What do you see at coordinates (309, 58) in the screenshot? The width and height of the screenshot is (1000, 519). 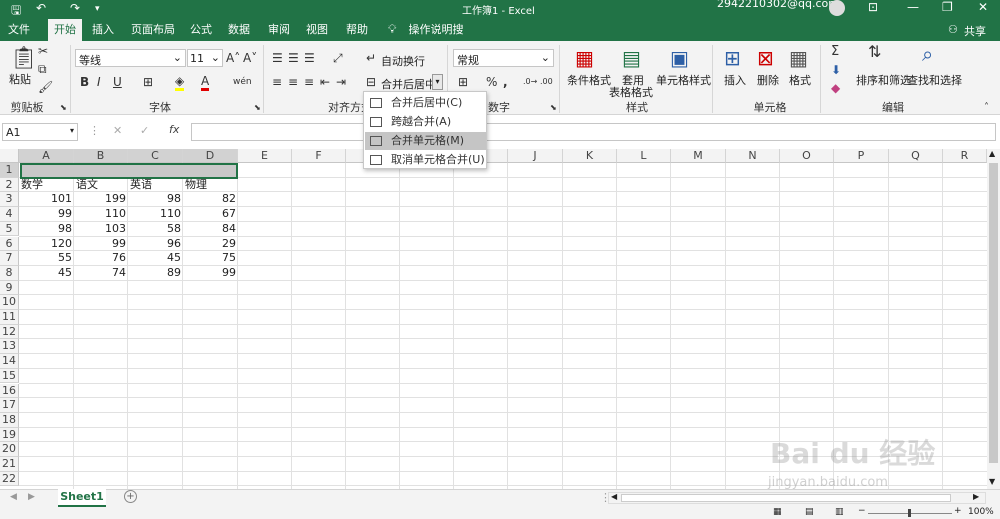 I see `align-bottom-icon: ☰` at bounding box center [309, 58].